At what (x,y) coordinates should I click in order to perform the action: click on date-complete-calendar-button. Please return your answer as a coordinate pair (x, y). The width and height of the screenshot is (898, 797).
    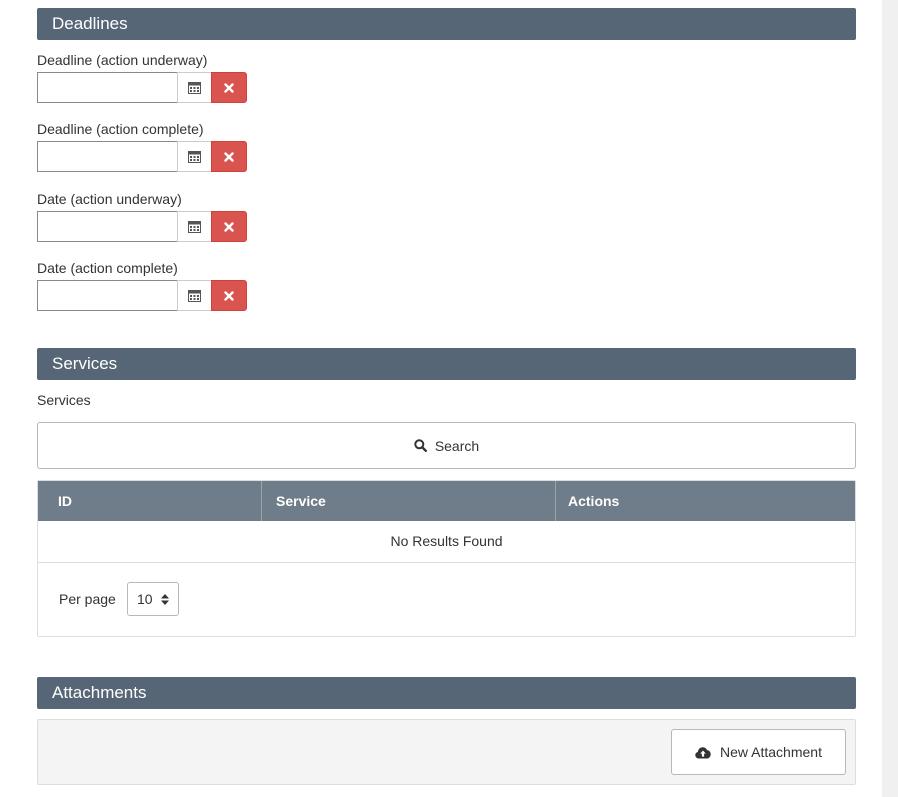
    Looking at the image, I should click on (194, 295).